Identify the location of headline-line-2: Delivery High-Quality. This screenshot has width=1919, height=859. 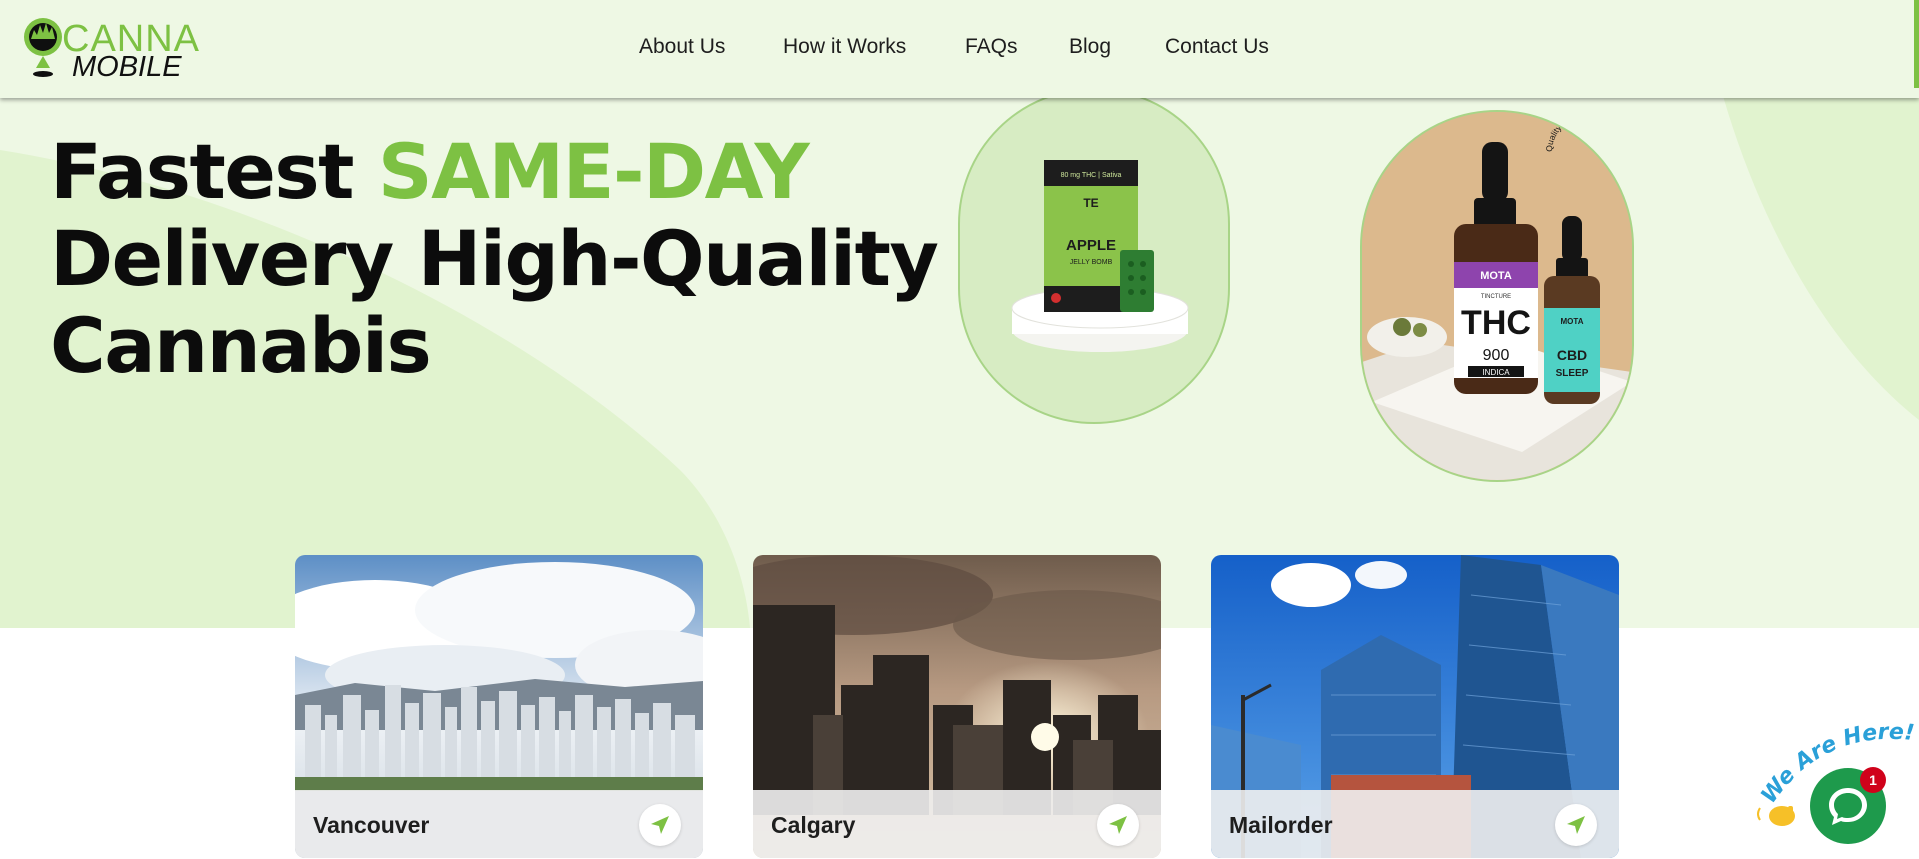
(494, 258).